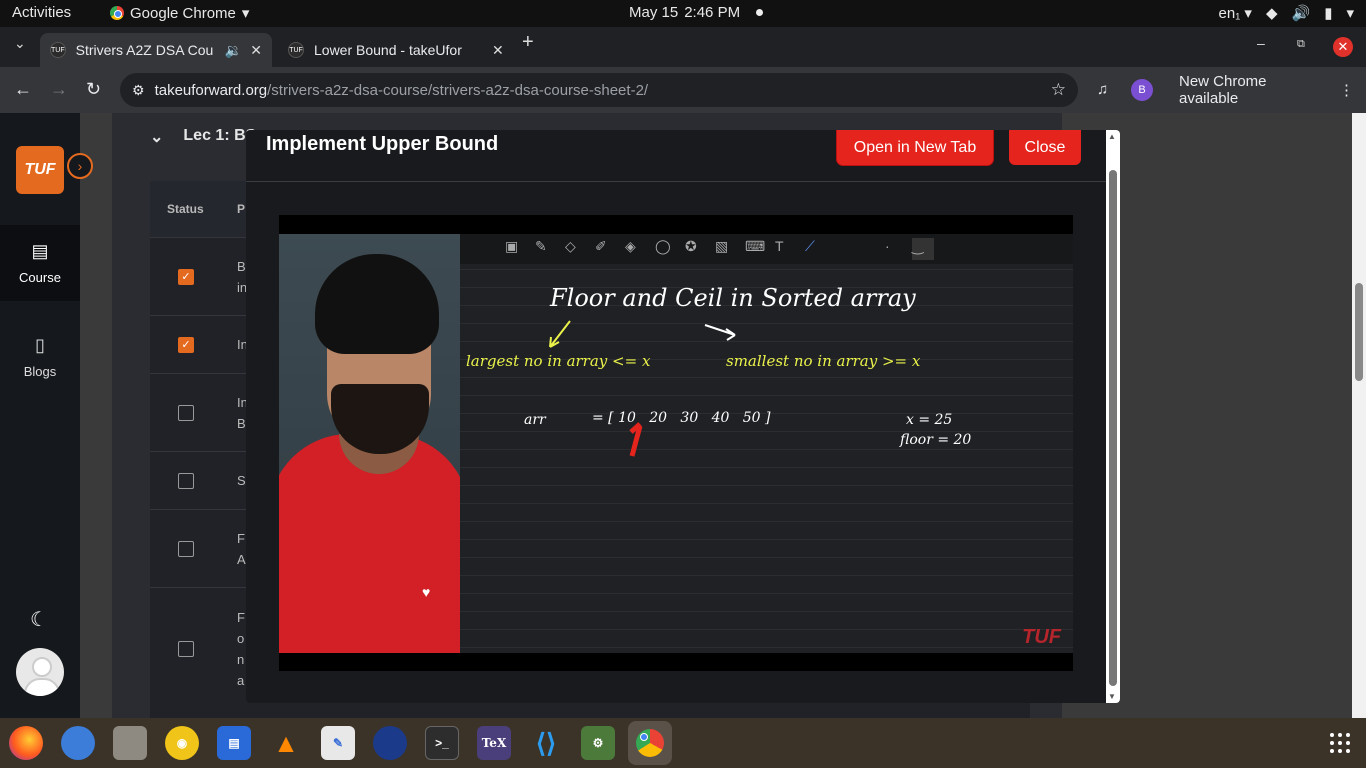 The image size is (1366, 768). Describe the element at coordinates (654, 12) in the screenshot. I see `clock-date: May 15` at that location.